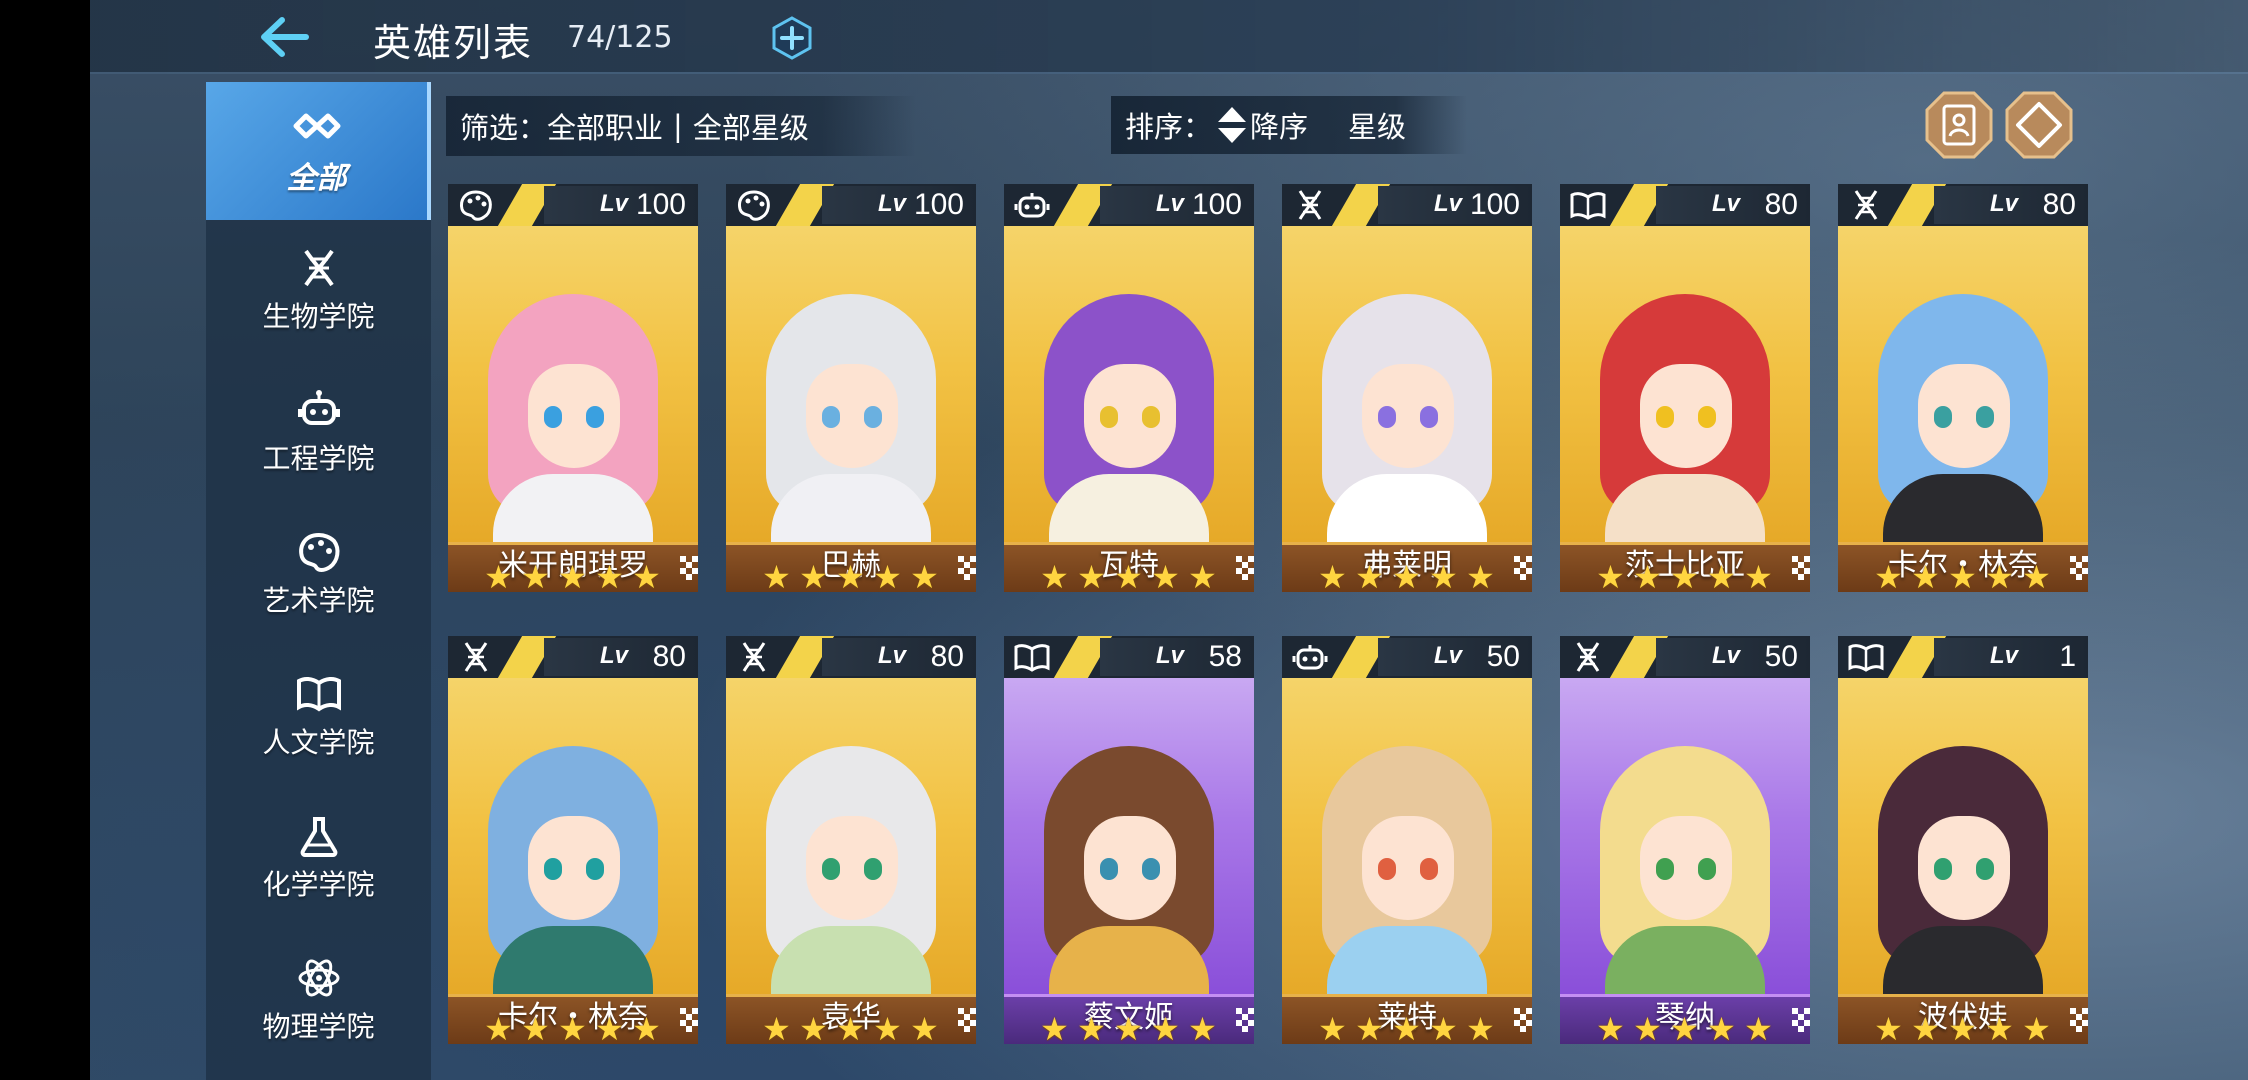 The width and height of the screenshot is (2248, 1080). I want to click on sort-label: 排序：, so click(1169, 127).